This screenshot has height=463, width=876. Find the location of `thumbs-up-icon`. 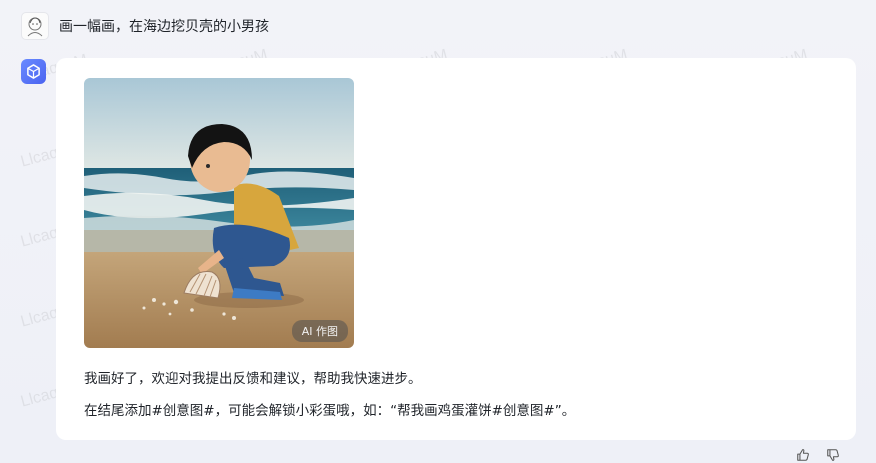

thumbs-up-icon is located at coordinates (803, 455).